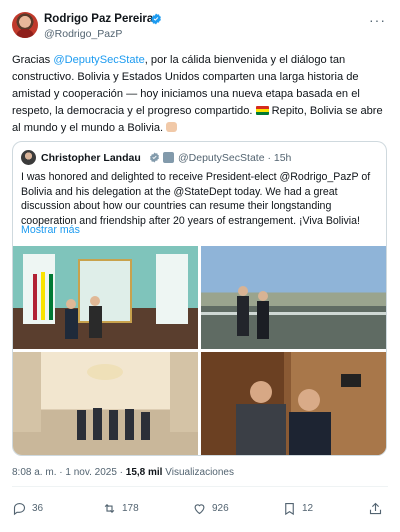 This screenshot has height=532, width=400. Describe the element at coordinates (200, 28) in the screenshot. I see `tweet-header: Rodrigo Paz Pereira @Rodrigo_PazP ···` at that location.